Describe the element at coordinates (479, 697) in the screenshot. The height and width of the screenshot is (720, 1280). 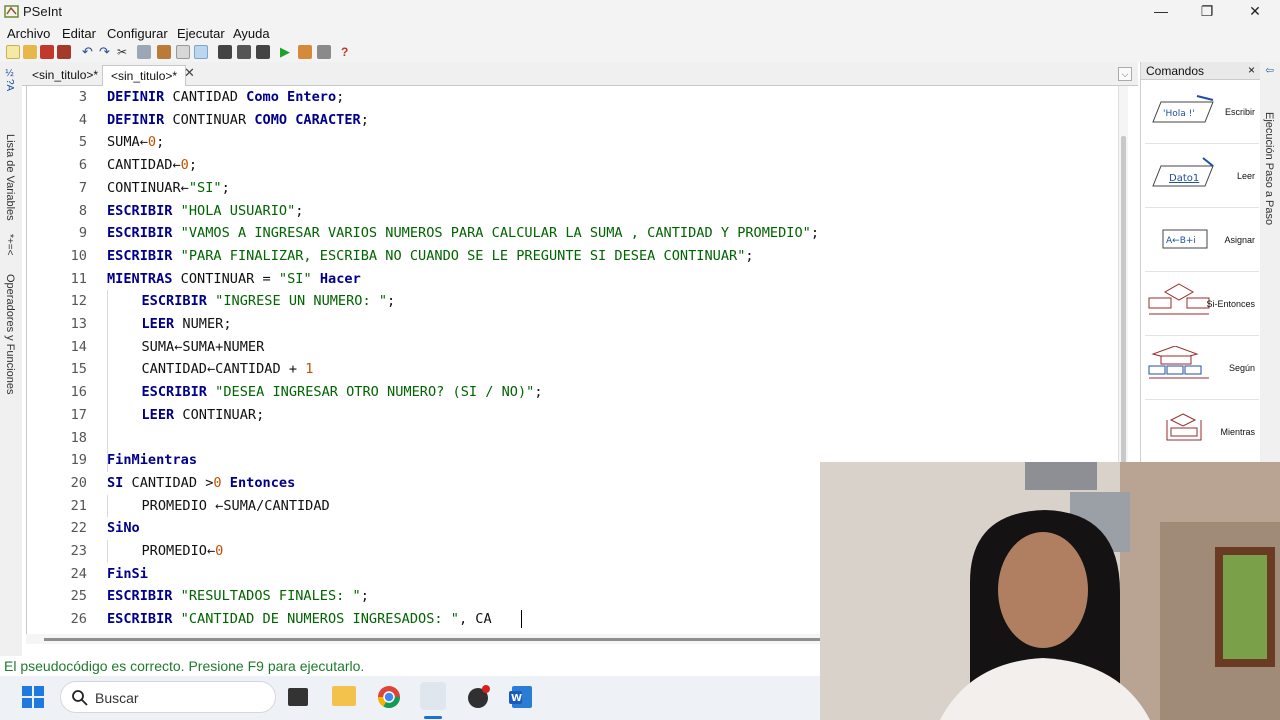
I see `obs-icon` at that location.